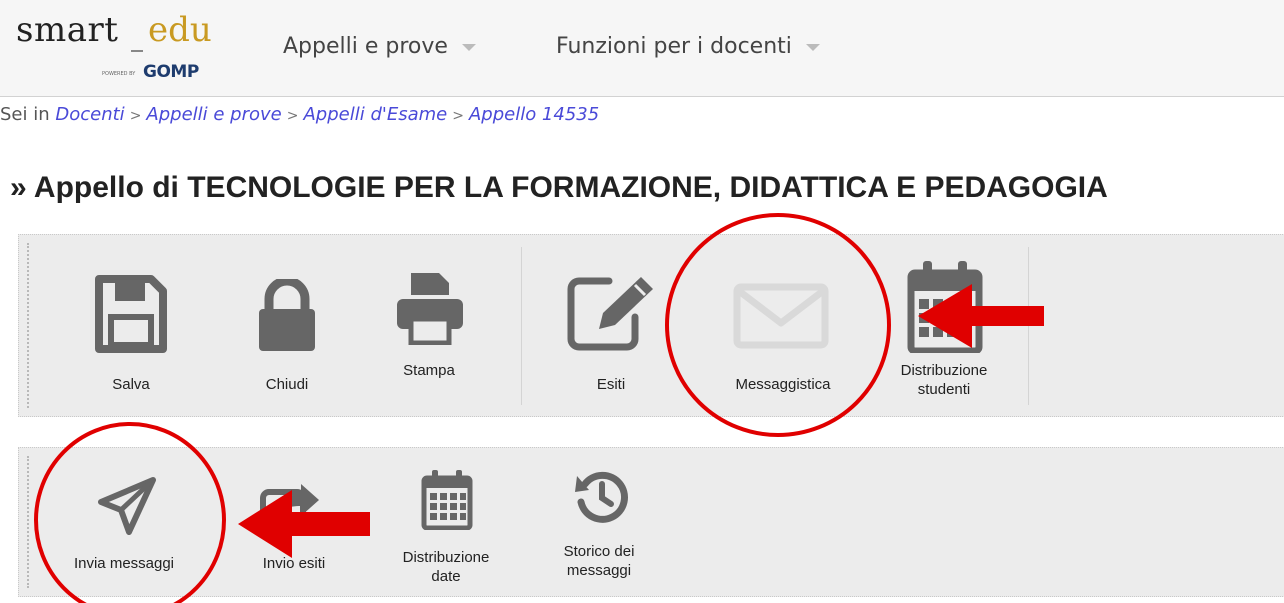 The image size is (1284, 603). Describe the element at coordinates (365, 46) in the screenshot. I see `nav-appelli-label: Appelli e prove` at that location.